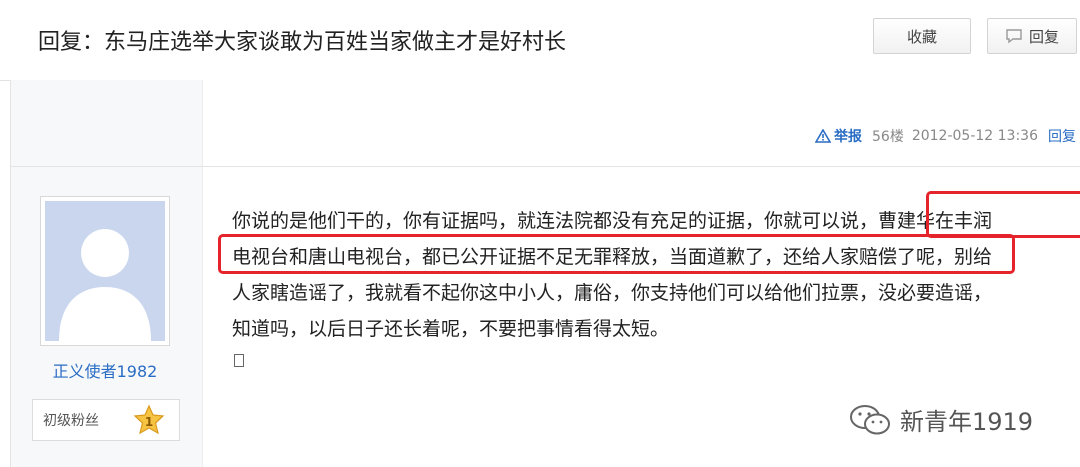 This screenshot has height=467, width=1080. I want to click on star-icon: 1, so click(149, 419).